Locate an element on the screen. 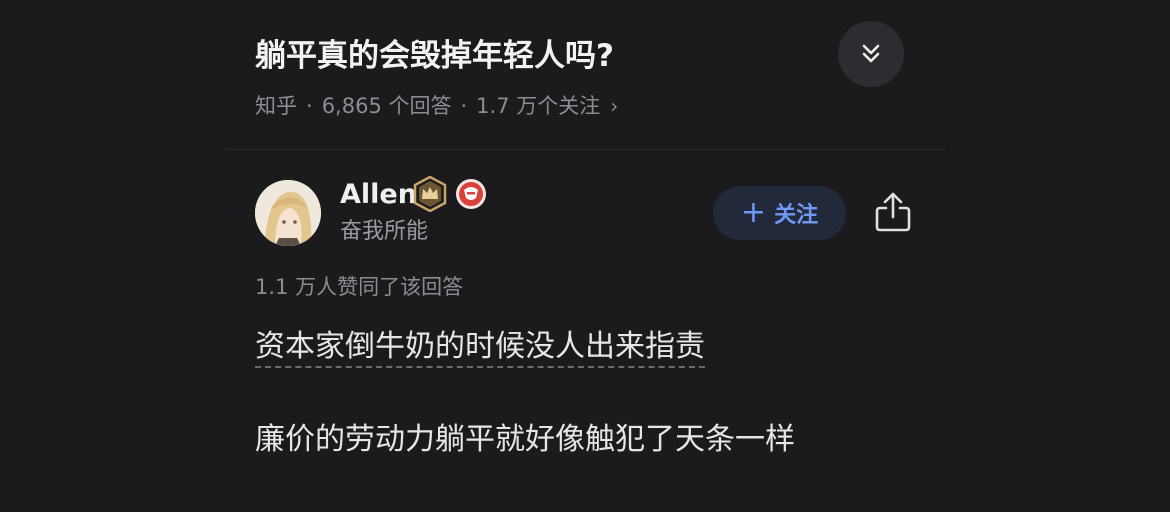 This screenshot has width=1170, height=512. question-title: 躺平真的会毁掉年轻人吗? is located at coordinates (535, 56).